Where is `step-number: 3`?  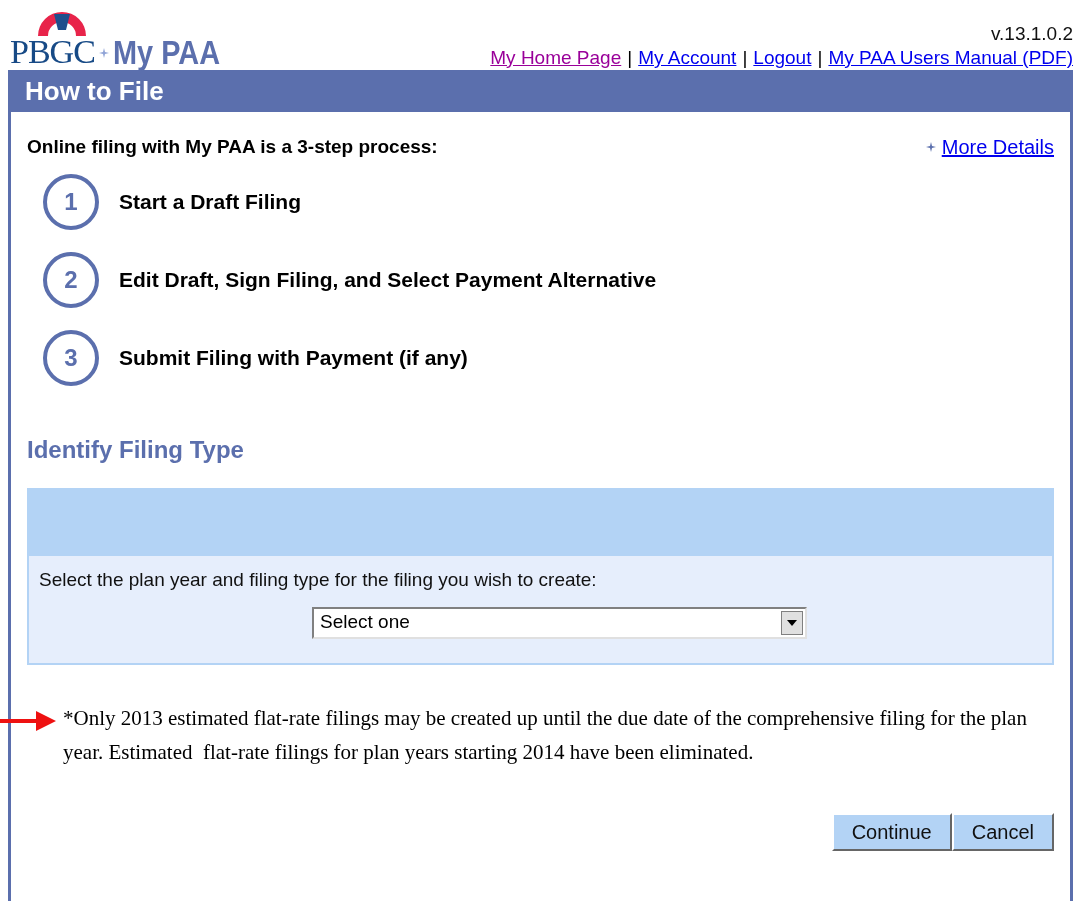
step-number: 3 is located at coordinates (71, 358).